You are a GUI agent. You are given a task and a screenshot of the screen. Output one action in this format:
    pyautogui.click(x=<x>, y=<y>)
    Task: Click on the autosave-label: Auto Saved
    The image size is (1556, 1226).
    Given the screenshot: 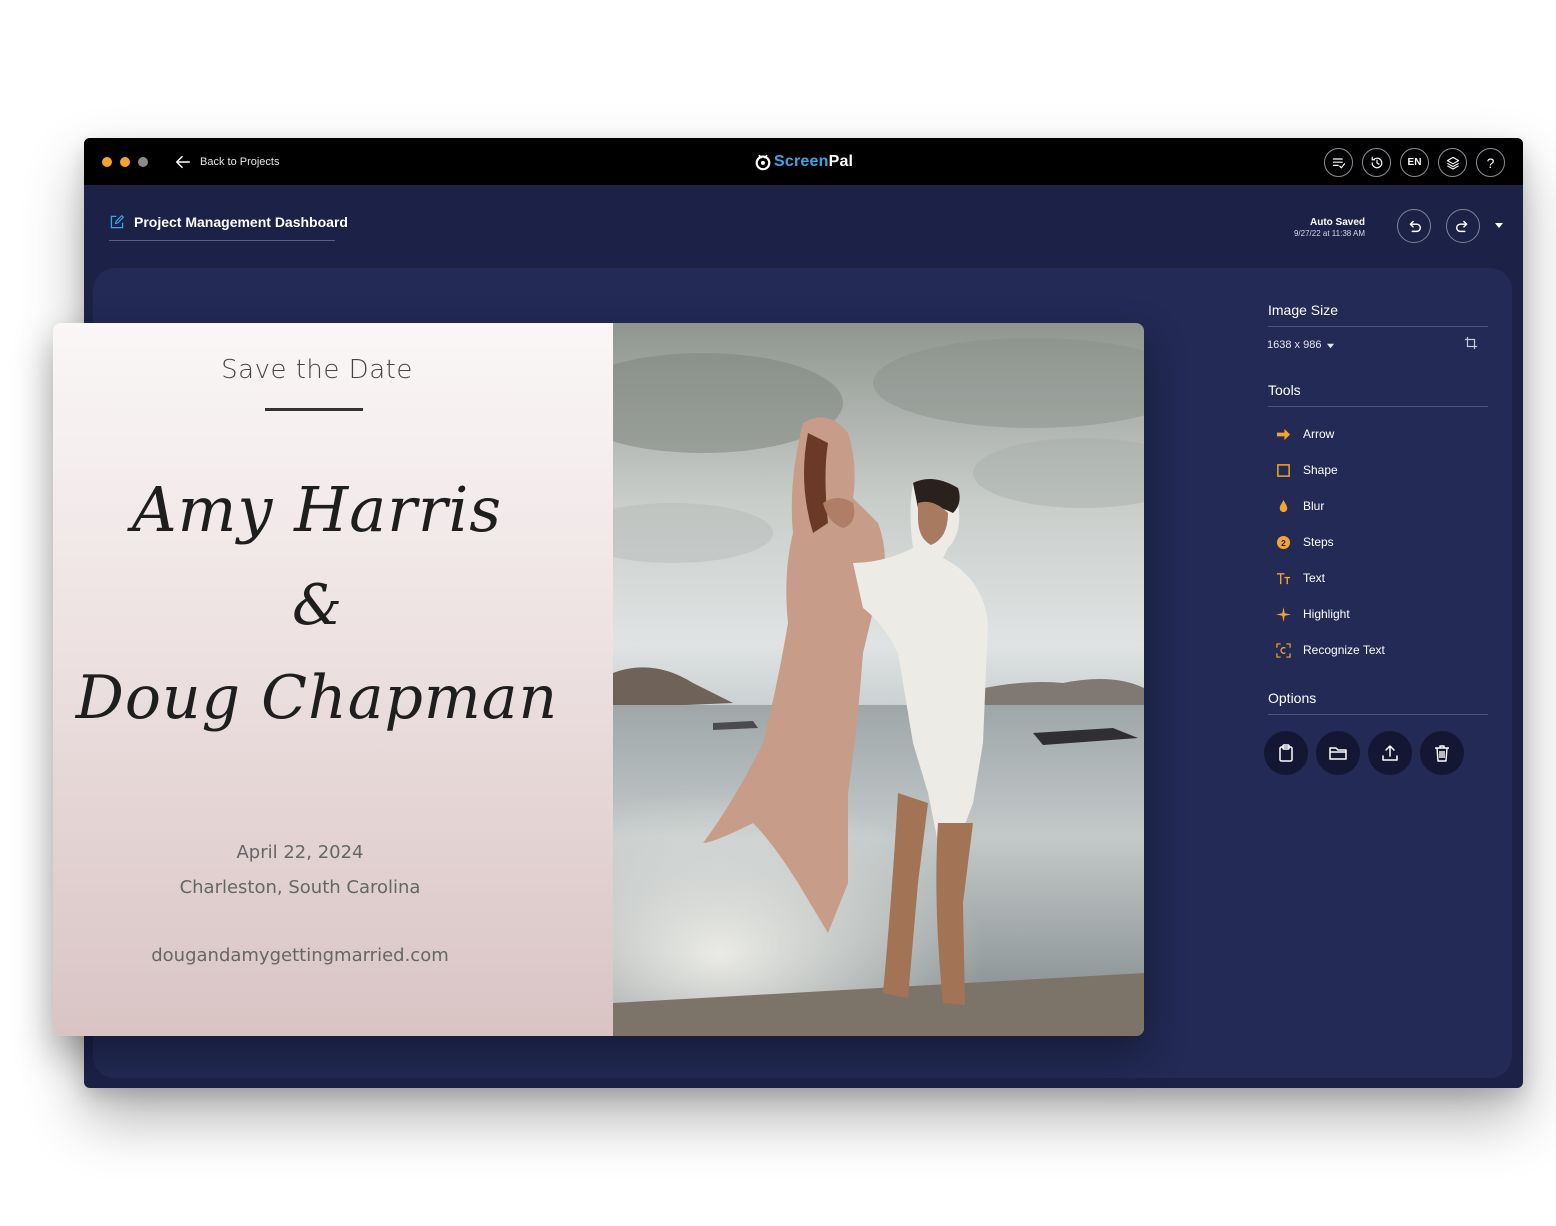 What is the action you would take?
    pyautogui.click(x=1337, y=222)
    